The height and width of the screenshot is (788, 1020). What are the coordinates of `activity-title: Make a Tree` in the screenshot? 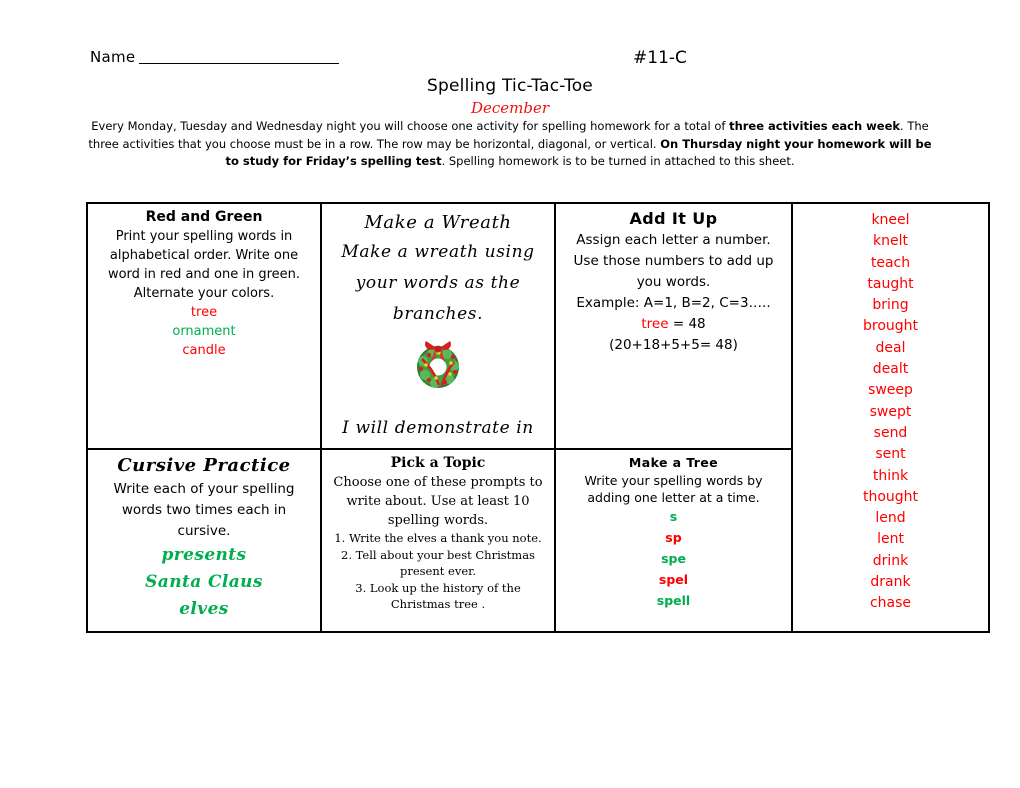 It's located at (673, 462).